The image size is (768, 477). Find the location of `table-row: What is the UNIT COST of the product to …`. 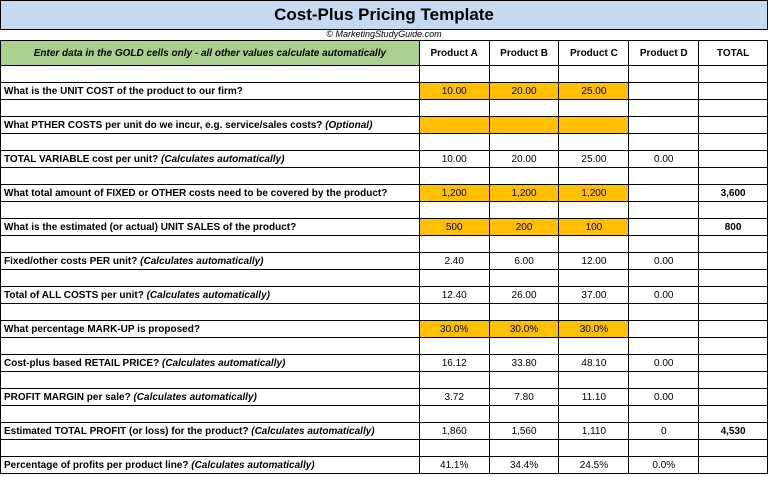

table-row: What is the UNIT COST of the product to … is located at coordinates (384, 91).